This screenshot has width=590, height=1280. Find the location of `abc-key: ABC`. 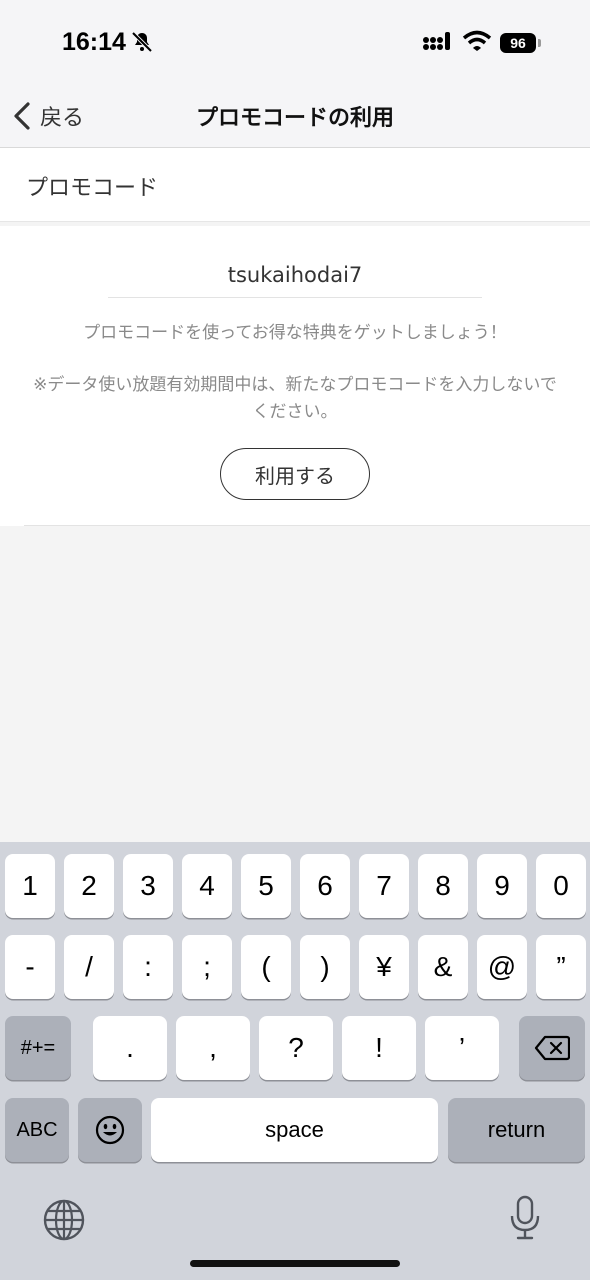

abc-key: ABC is located at coordinates (37, 1130).